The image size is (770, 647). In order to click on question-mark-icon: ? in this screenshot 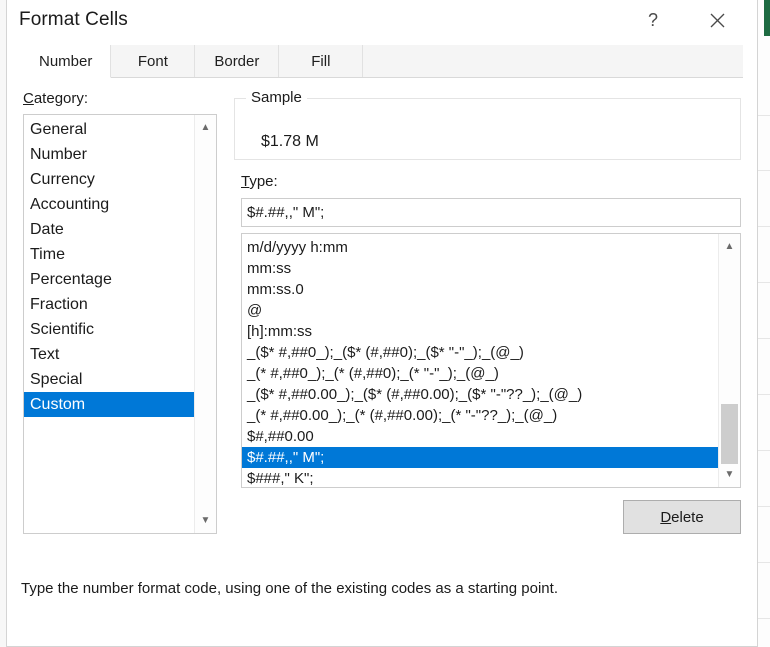, I will do `click(652, 19)`.